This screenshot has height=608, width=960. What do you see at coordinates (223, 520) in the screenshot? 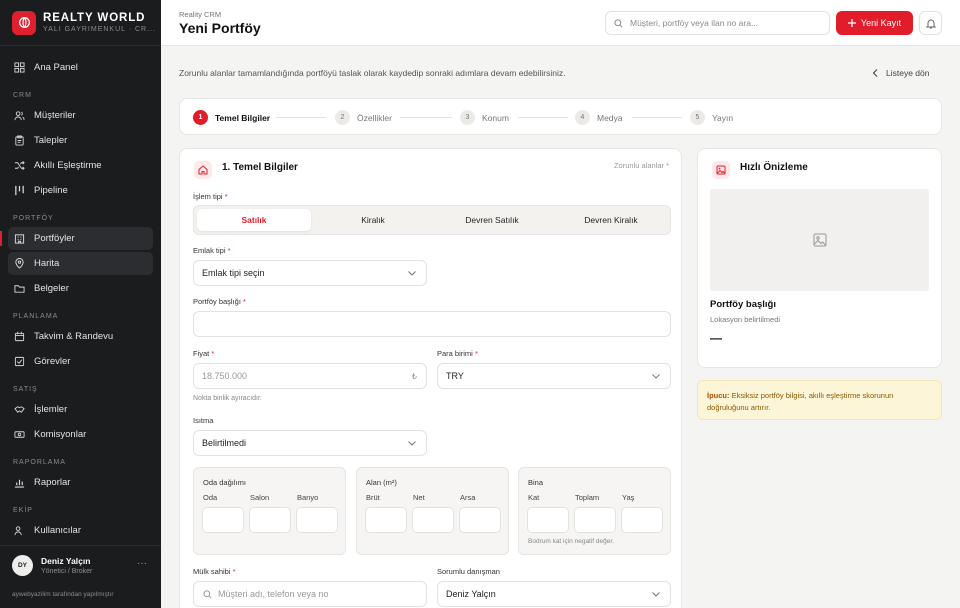
I see `oda-input` at bounding box center [223, 520].